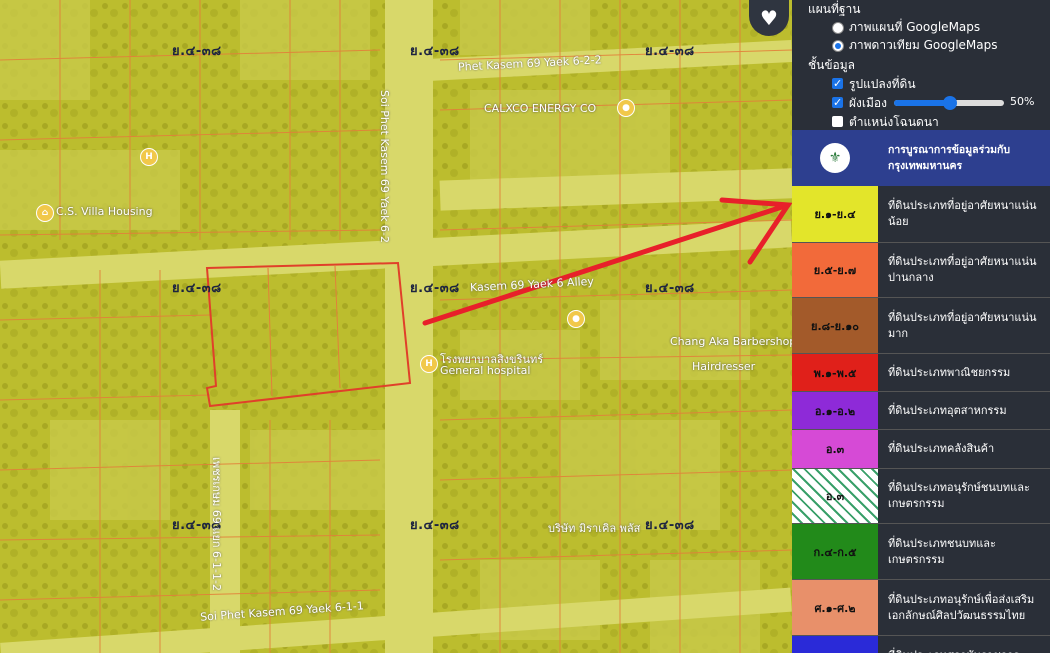 This screenshot has height=653, width=1050. I want to click on road-label-lower-vertical: เพชรเกษม 69 แยก 6-1-1-2, so click(216, 524).